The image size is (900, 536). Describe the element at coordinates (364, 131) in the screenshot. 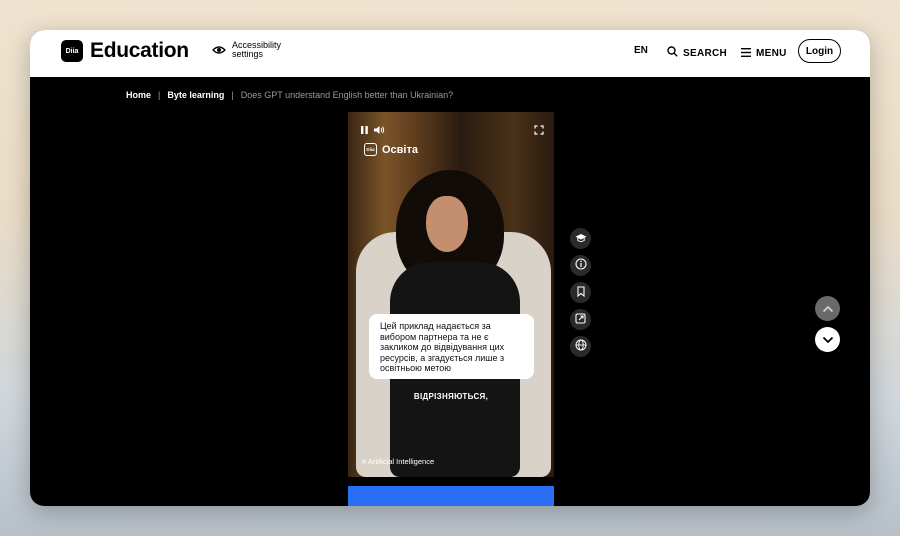

I see `pause-icon` at that location.